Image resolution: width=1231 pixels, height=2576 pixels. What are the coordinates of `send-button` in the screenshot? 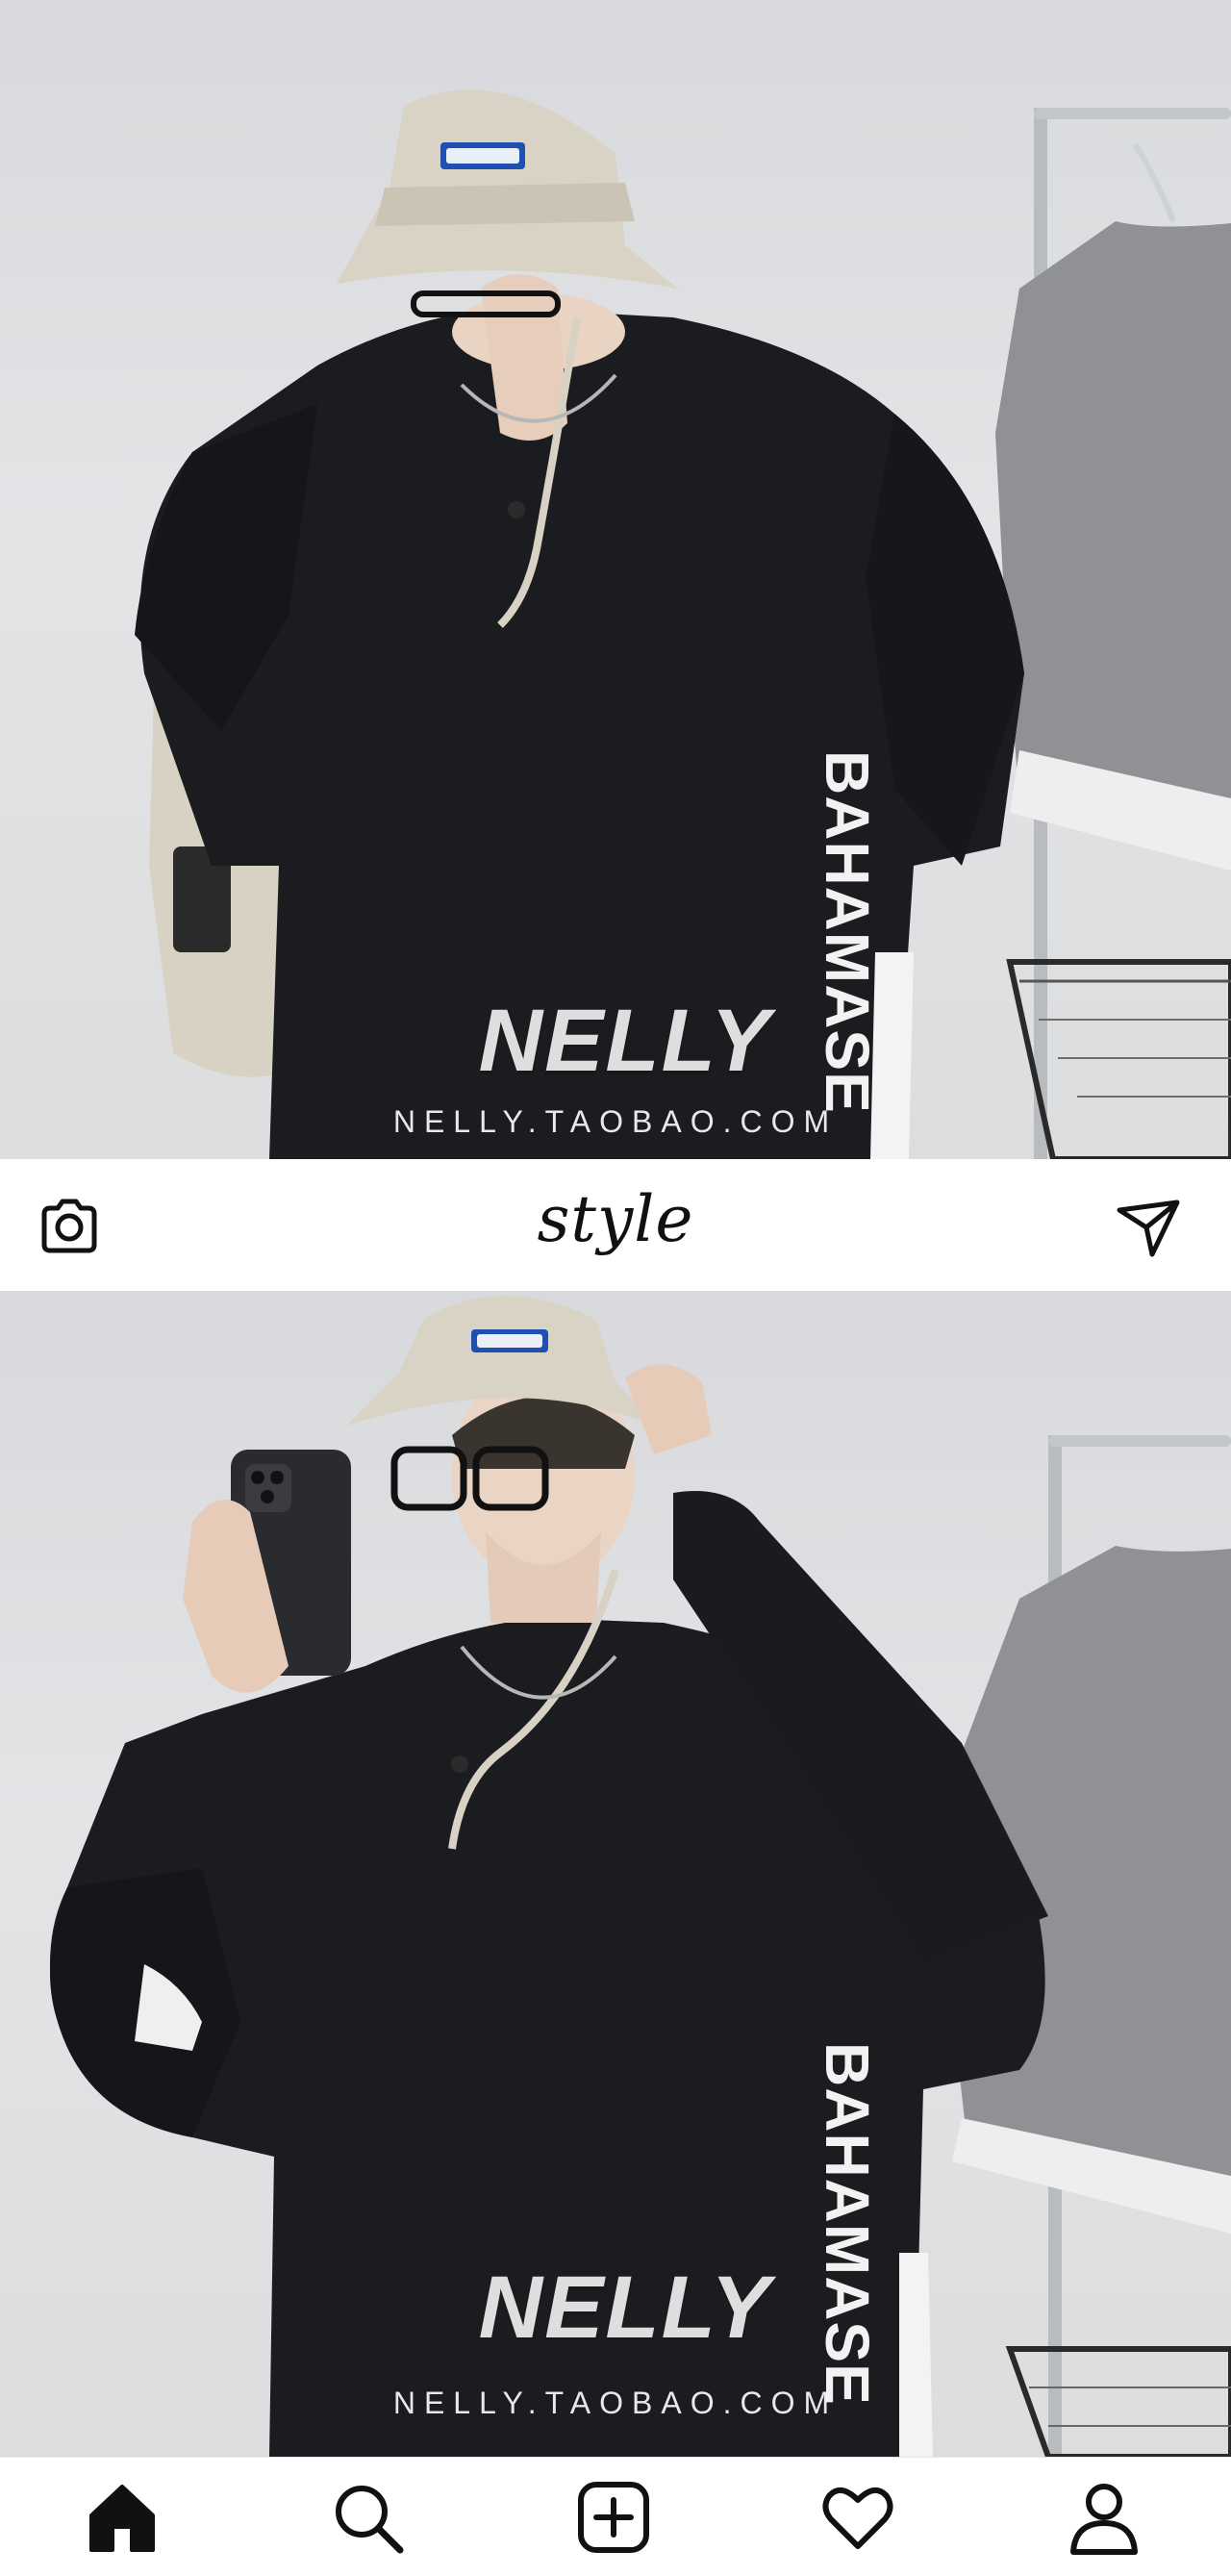 It's located at (1148, 1225).